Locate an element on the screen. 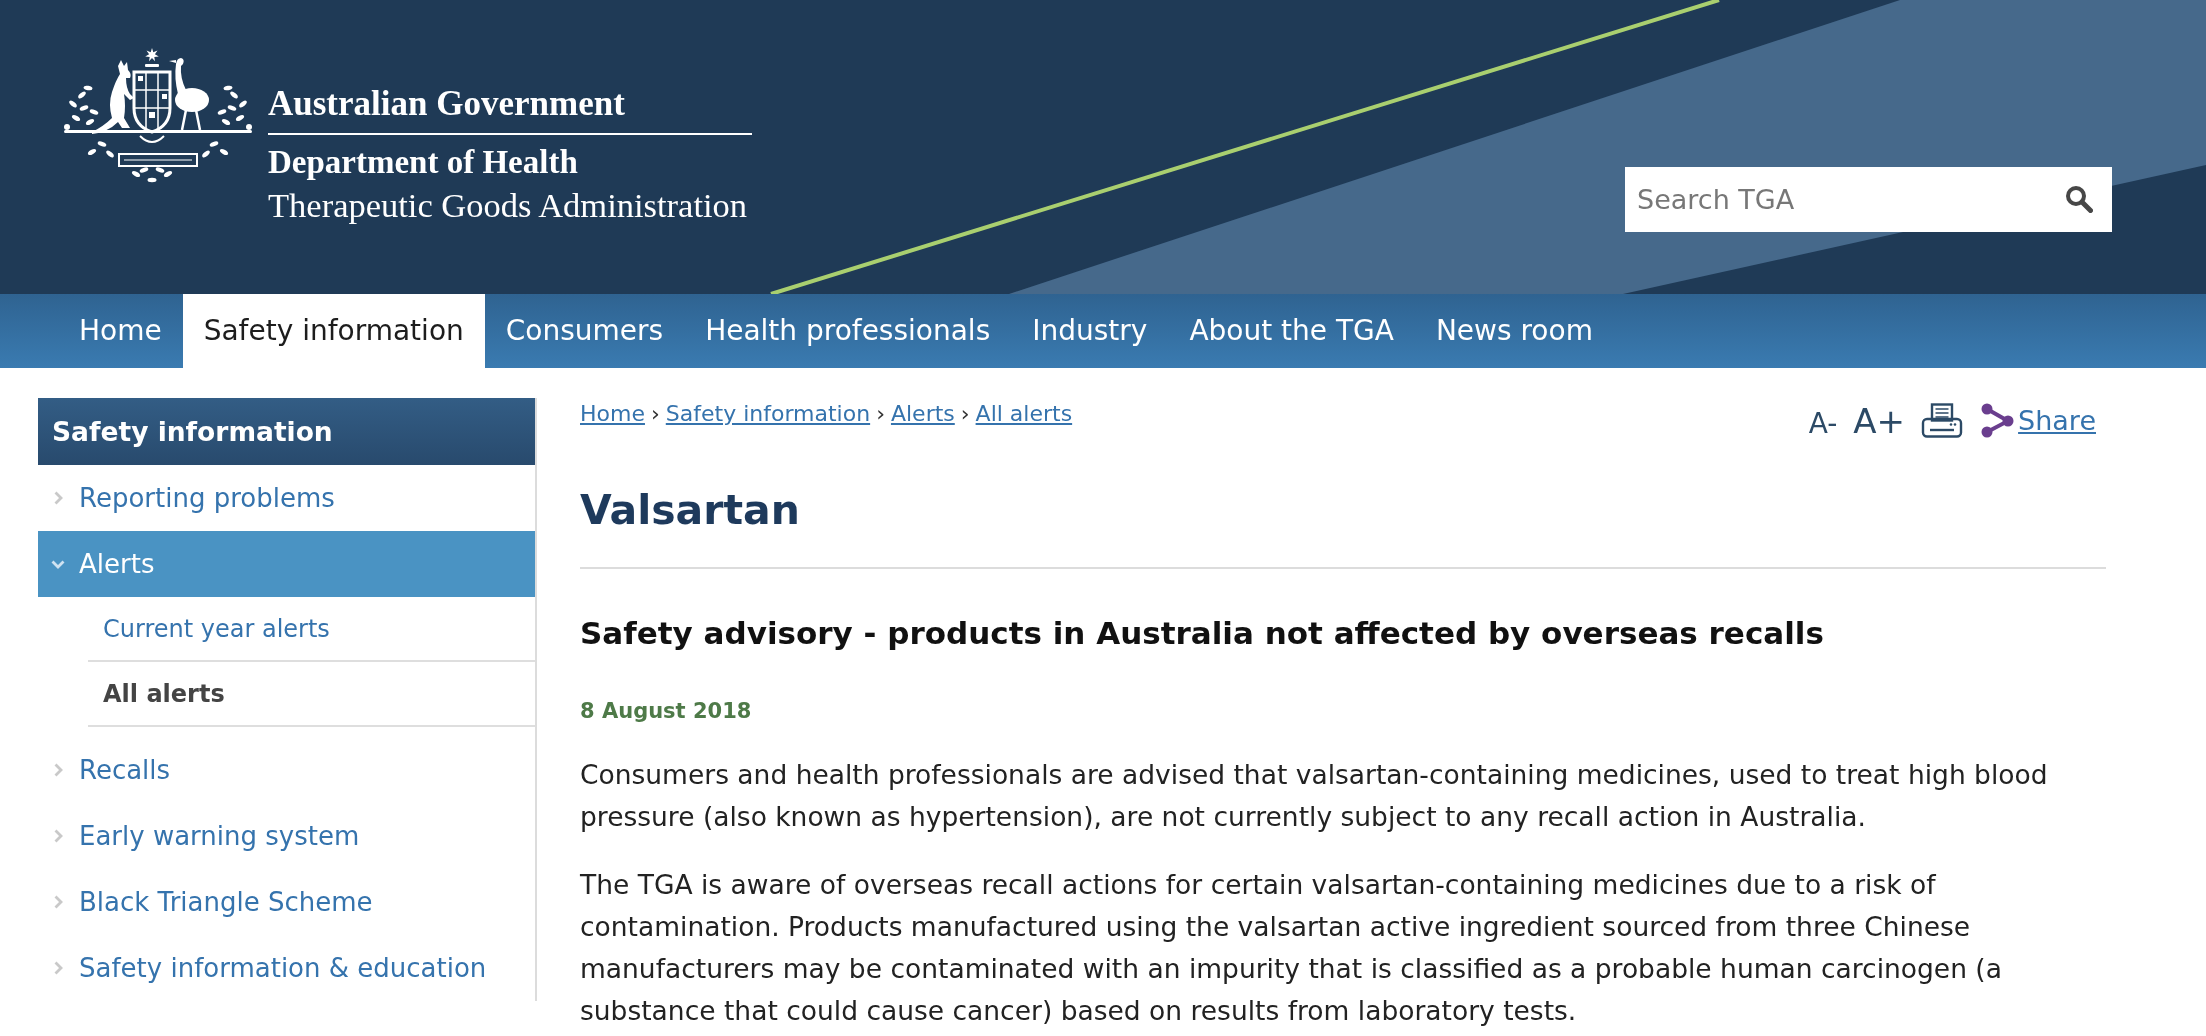 The image size is (2206, 1036). breadcrumb-link: Safety information is located at coordinates (768, 413).